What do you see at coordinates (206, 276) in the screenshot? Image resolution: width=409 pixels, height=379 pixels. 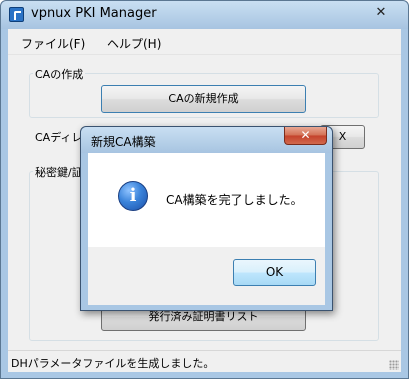 I see `dialog-footer: OK` at bounding box center [206, 276].